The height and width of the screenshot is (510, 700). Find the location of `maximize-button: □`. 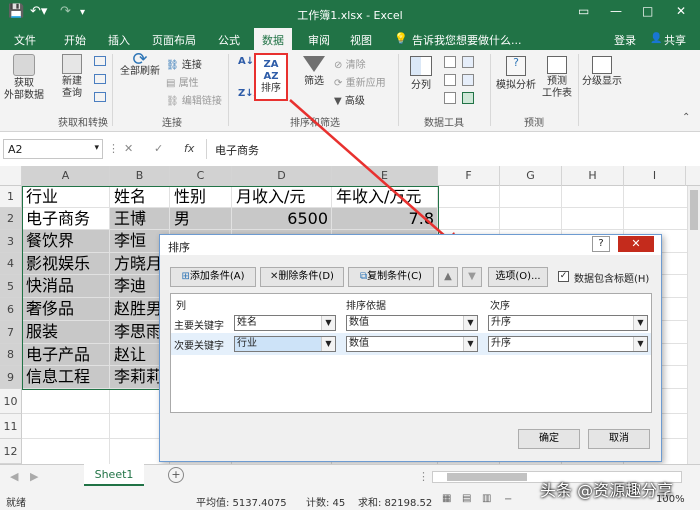

maximize-button: □ is located at coordinates (647, 11).